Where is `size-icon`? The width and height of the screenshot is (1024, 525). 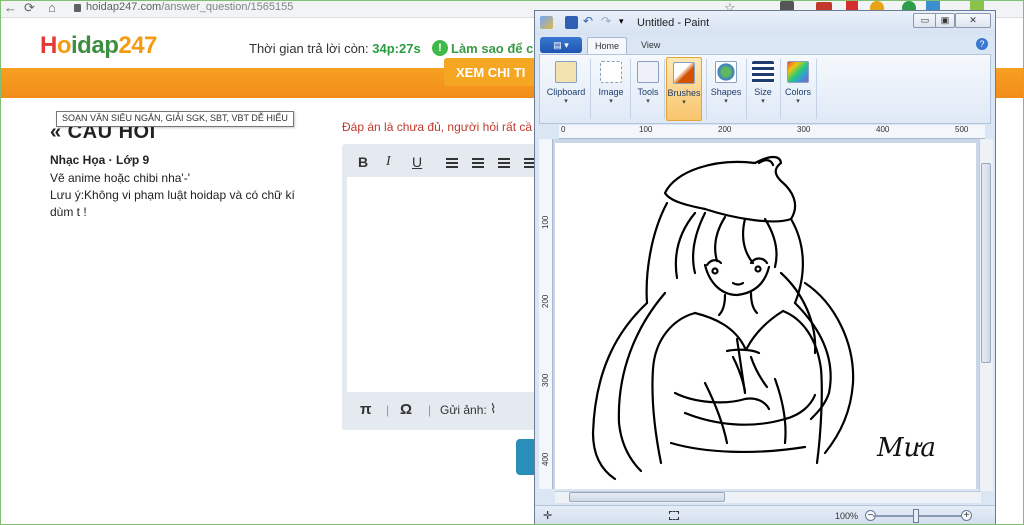 size-icon is located at coordinates (763, 72).